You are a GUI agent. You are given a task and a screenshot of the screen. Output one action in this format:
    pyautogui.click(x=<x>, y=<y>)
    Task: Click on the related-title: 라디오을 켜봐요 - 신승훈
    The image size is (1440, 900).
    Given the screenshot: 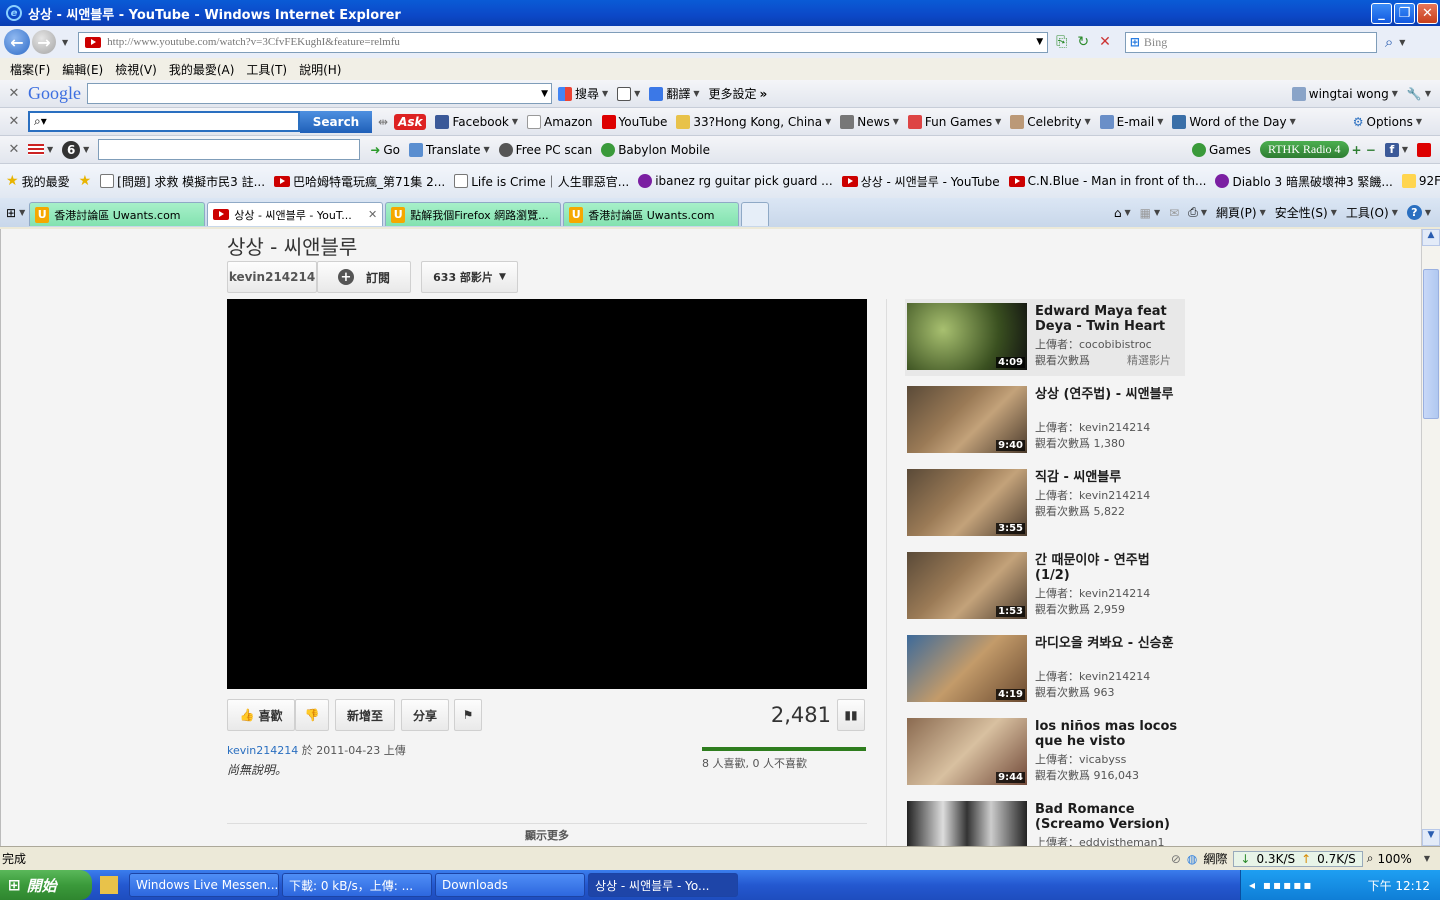 What is the action you would take?
    pyautogui.click(x=1109, y=643)
    